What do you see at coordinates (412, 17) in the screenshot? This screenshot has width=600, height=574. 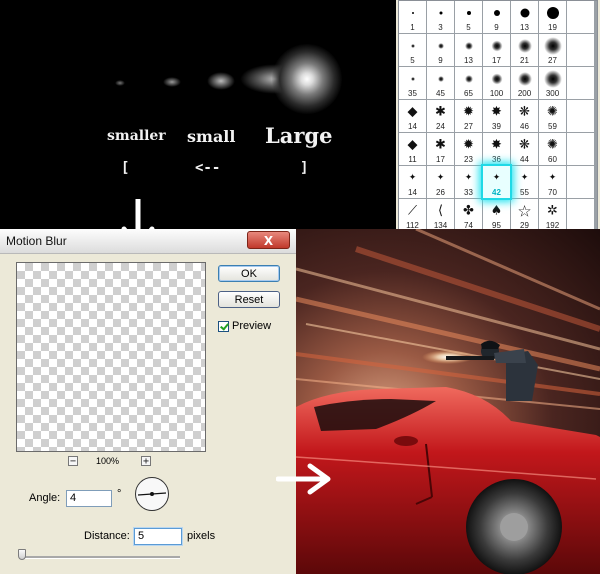 I see `brush-preset-1: 1` at bounding box center [412, 17].